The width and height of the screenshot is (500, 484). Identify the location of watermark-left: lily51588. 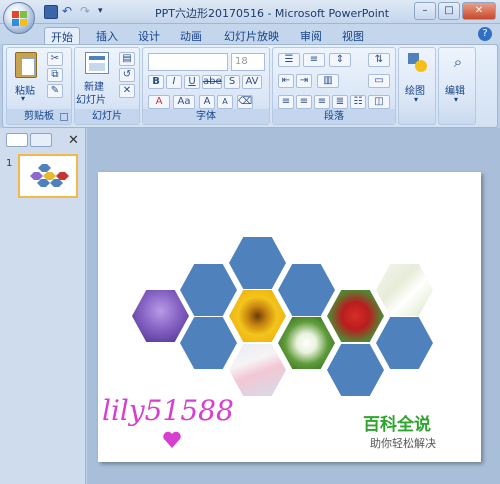
(168, 410).